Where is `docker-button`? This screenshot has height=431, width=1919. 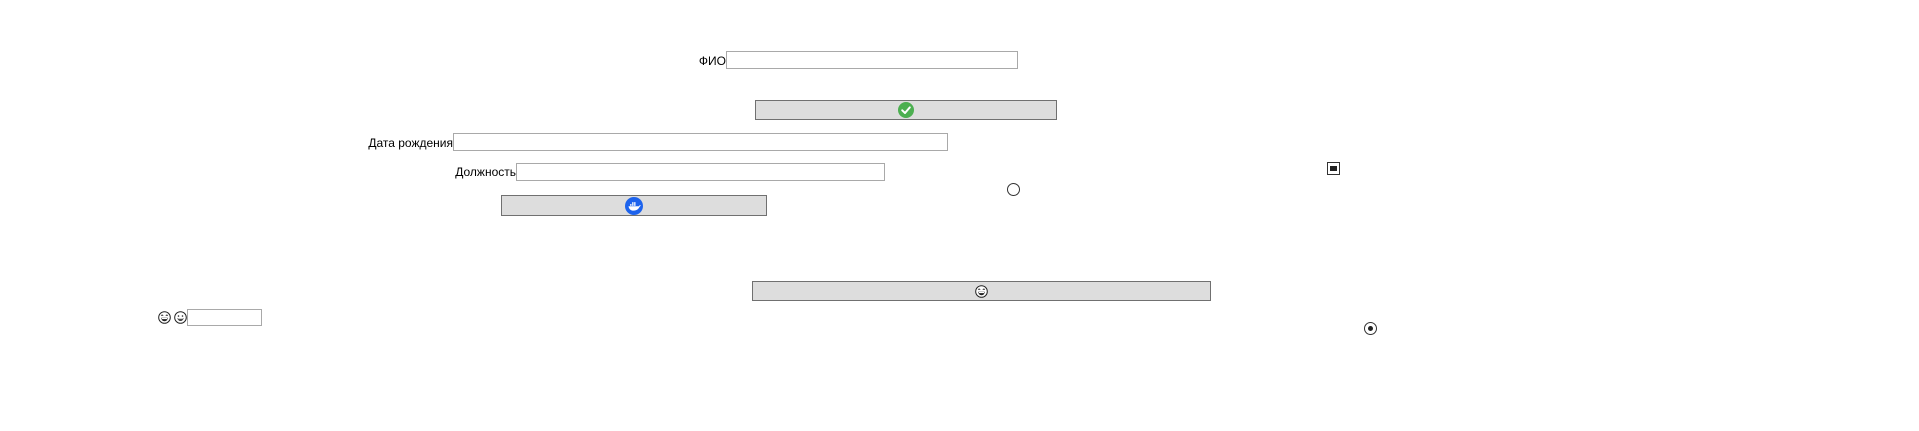 docker-button is located at coordinates (634, 205).